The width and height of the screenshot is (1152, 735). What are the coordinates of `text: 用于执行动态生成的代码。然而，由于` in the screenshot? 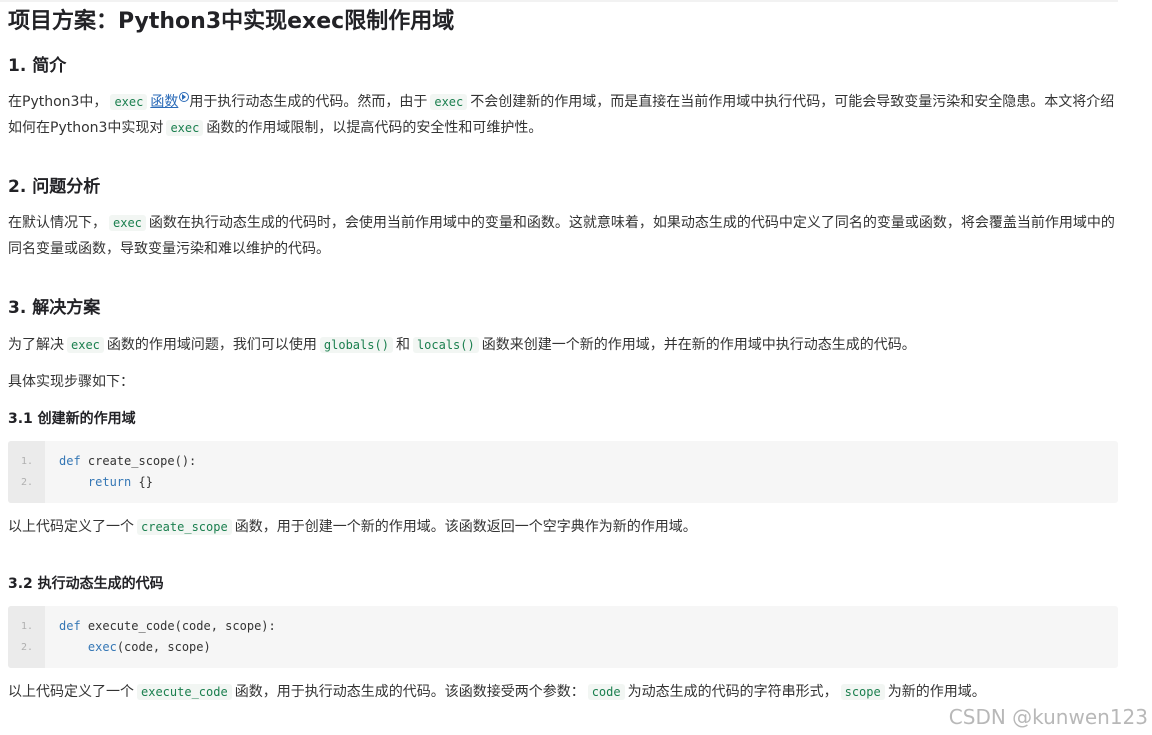 It's located at (308, 102).